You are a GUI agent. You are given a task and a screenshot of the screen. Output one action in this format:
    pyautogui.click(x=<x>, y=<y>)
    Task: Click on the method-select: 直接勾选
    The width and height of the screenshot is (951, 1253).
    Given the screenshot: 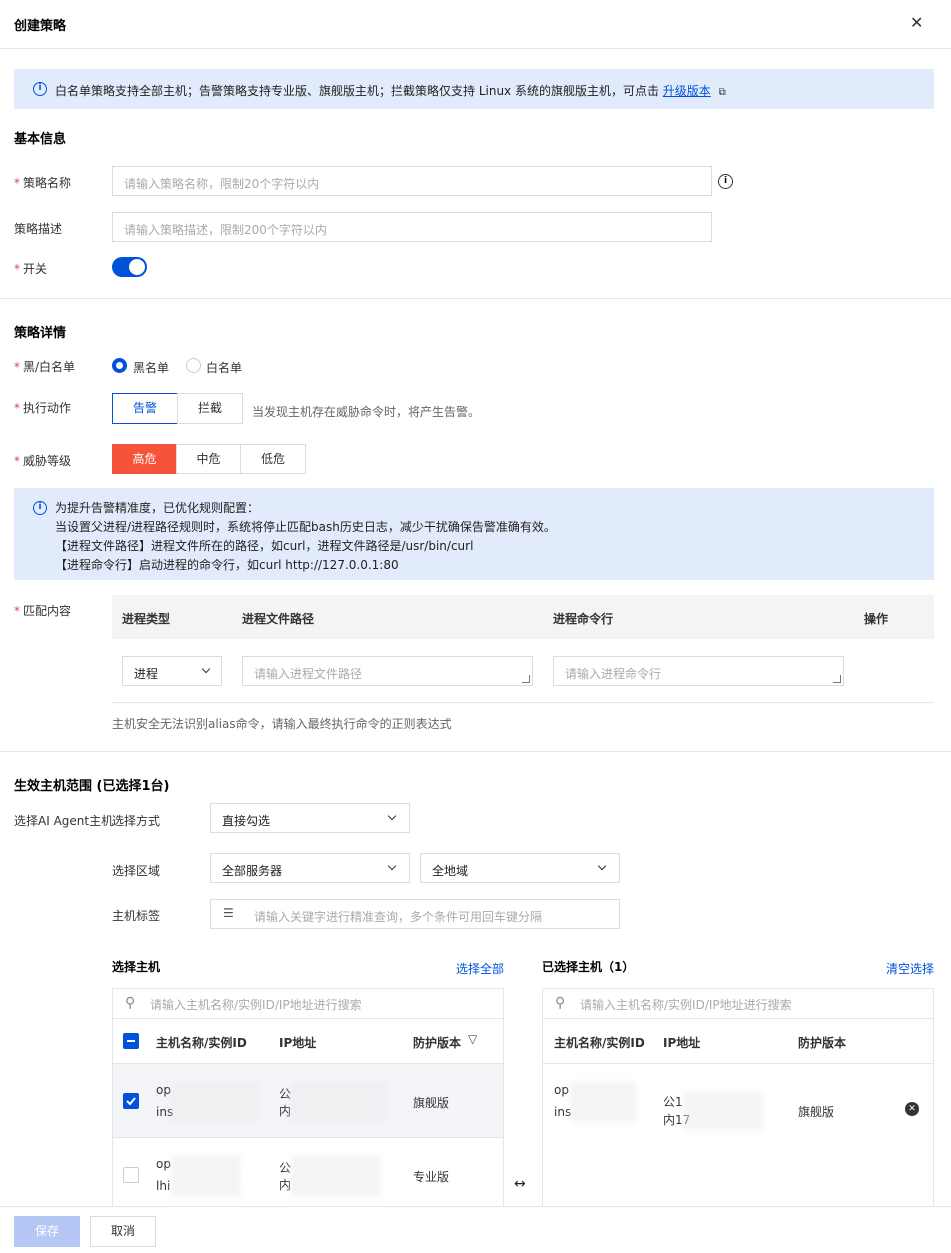 What is the action you would take?
    pyautogui.click(x=310, y=818)
    